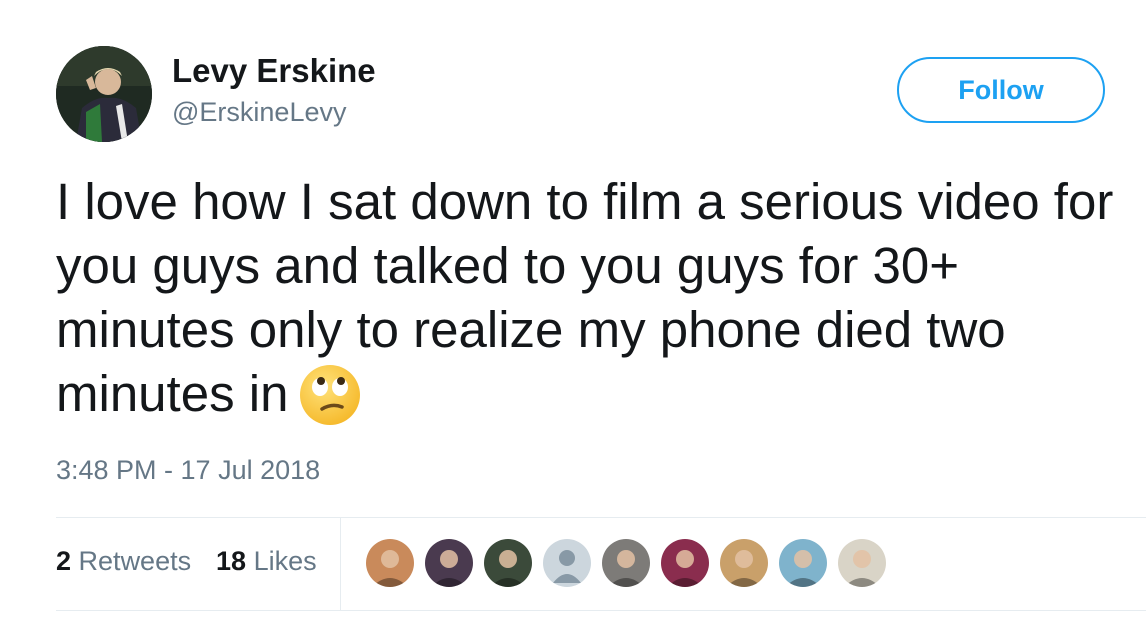 The width and height of the screenshot is (1146, 622). Describe the element at coordinates (1001, 90) in the screenshot. I see `follow-button: Follow` at that location.